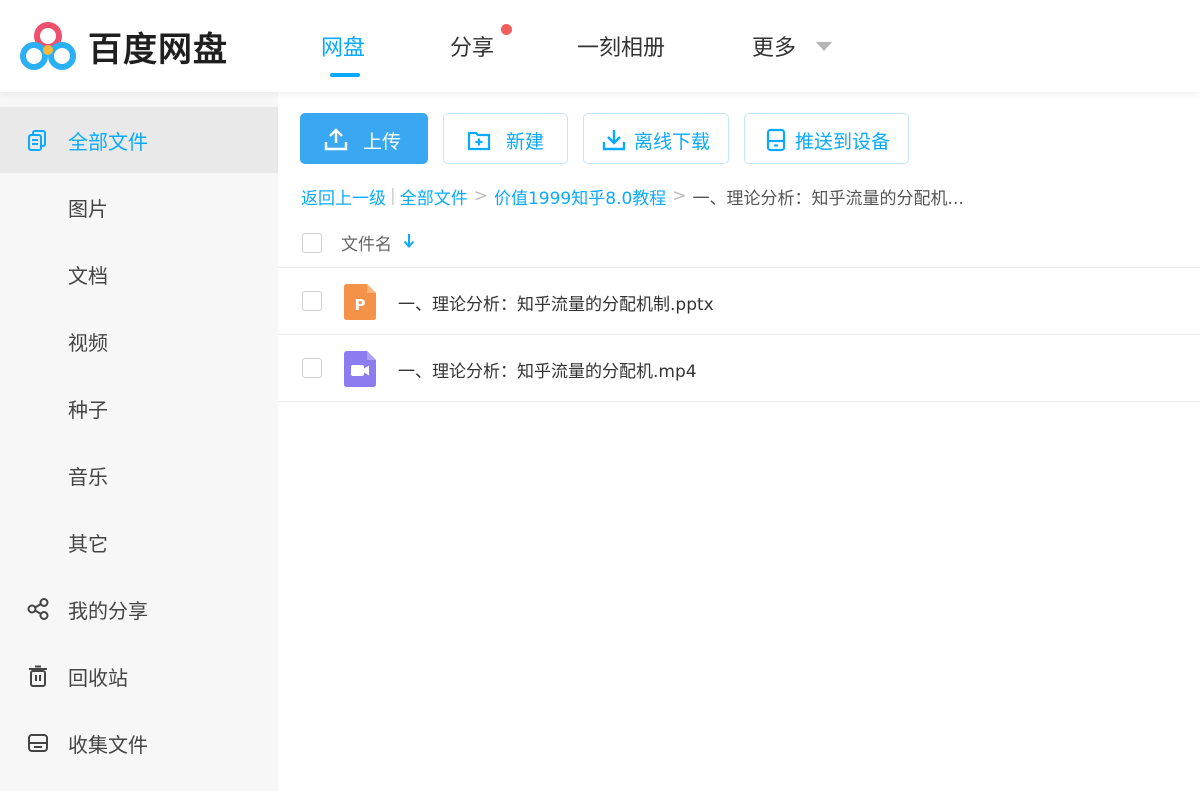  I want to click on sidebar-item-label: 音乐, so click(88, 476).